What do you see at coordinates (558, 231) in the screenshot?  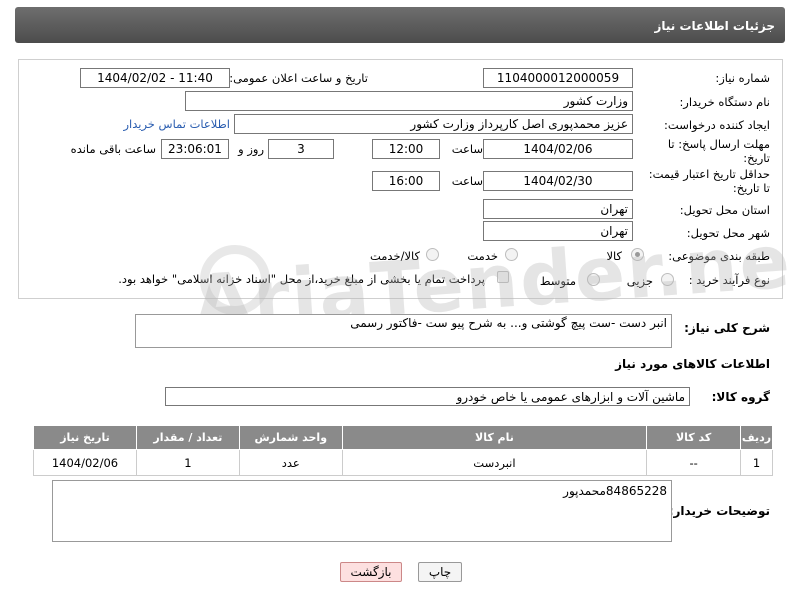 I see `city-field: تهران` at bounding box center [558, 231].